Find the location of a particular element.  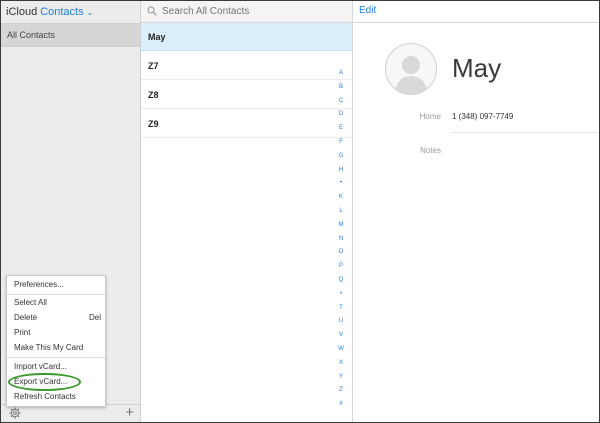

app-name: iCloud is located at coordinates (22, 12).